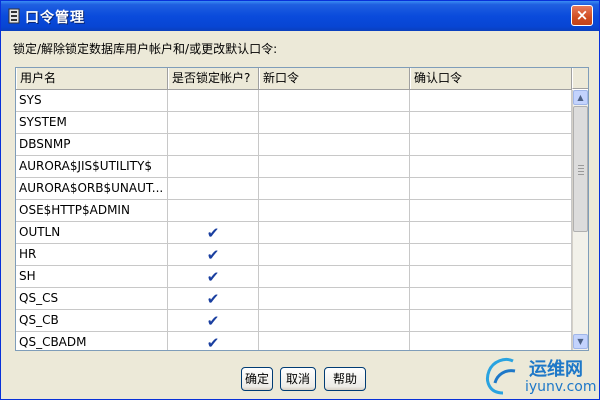  I want to click on site-watermark: 运维网 iyunv.com, so click(541, 375).